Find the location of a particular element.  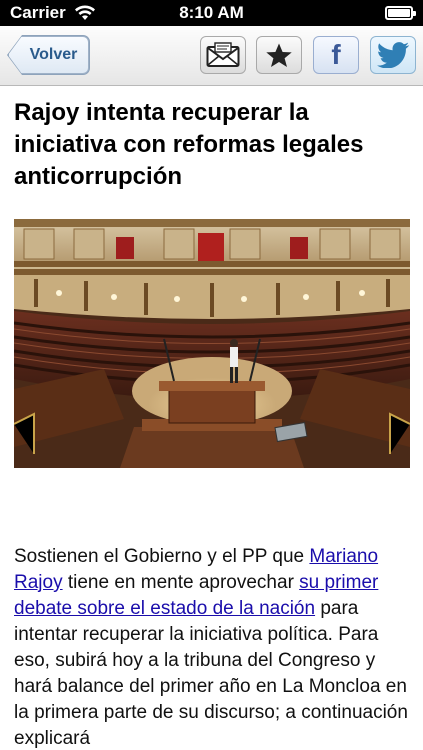

facebook-icon: f is located at coordinates (336, 54).